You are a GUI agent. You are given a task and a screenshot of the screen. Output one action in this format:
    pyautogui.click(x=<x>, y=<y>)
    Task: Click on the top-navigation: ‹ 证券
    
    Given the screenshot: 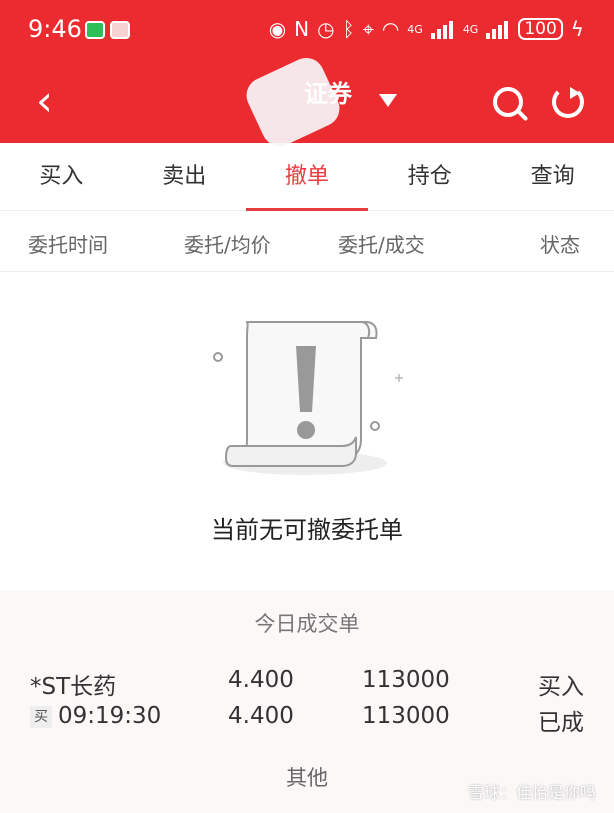 What is the action you would take?
    pyautogui.click(x=307, y=102)
    